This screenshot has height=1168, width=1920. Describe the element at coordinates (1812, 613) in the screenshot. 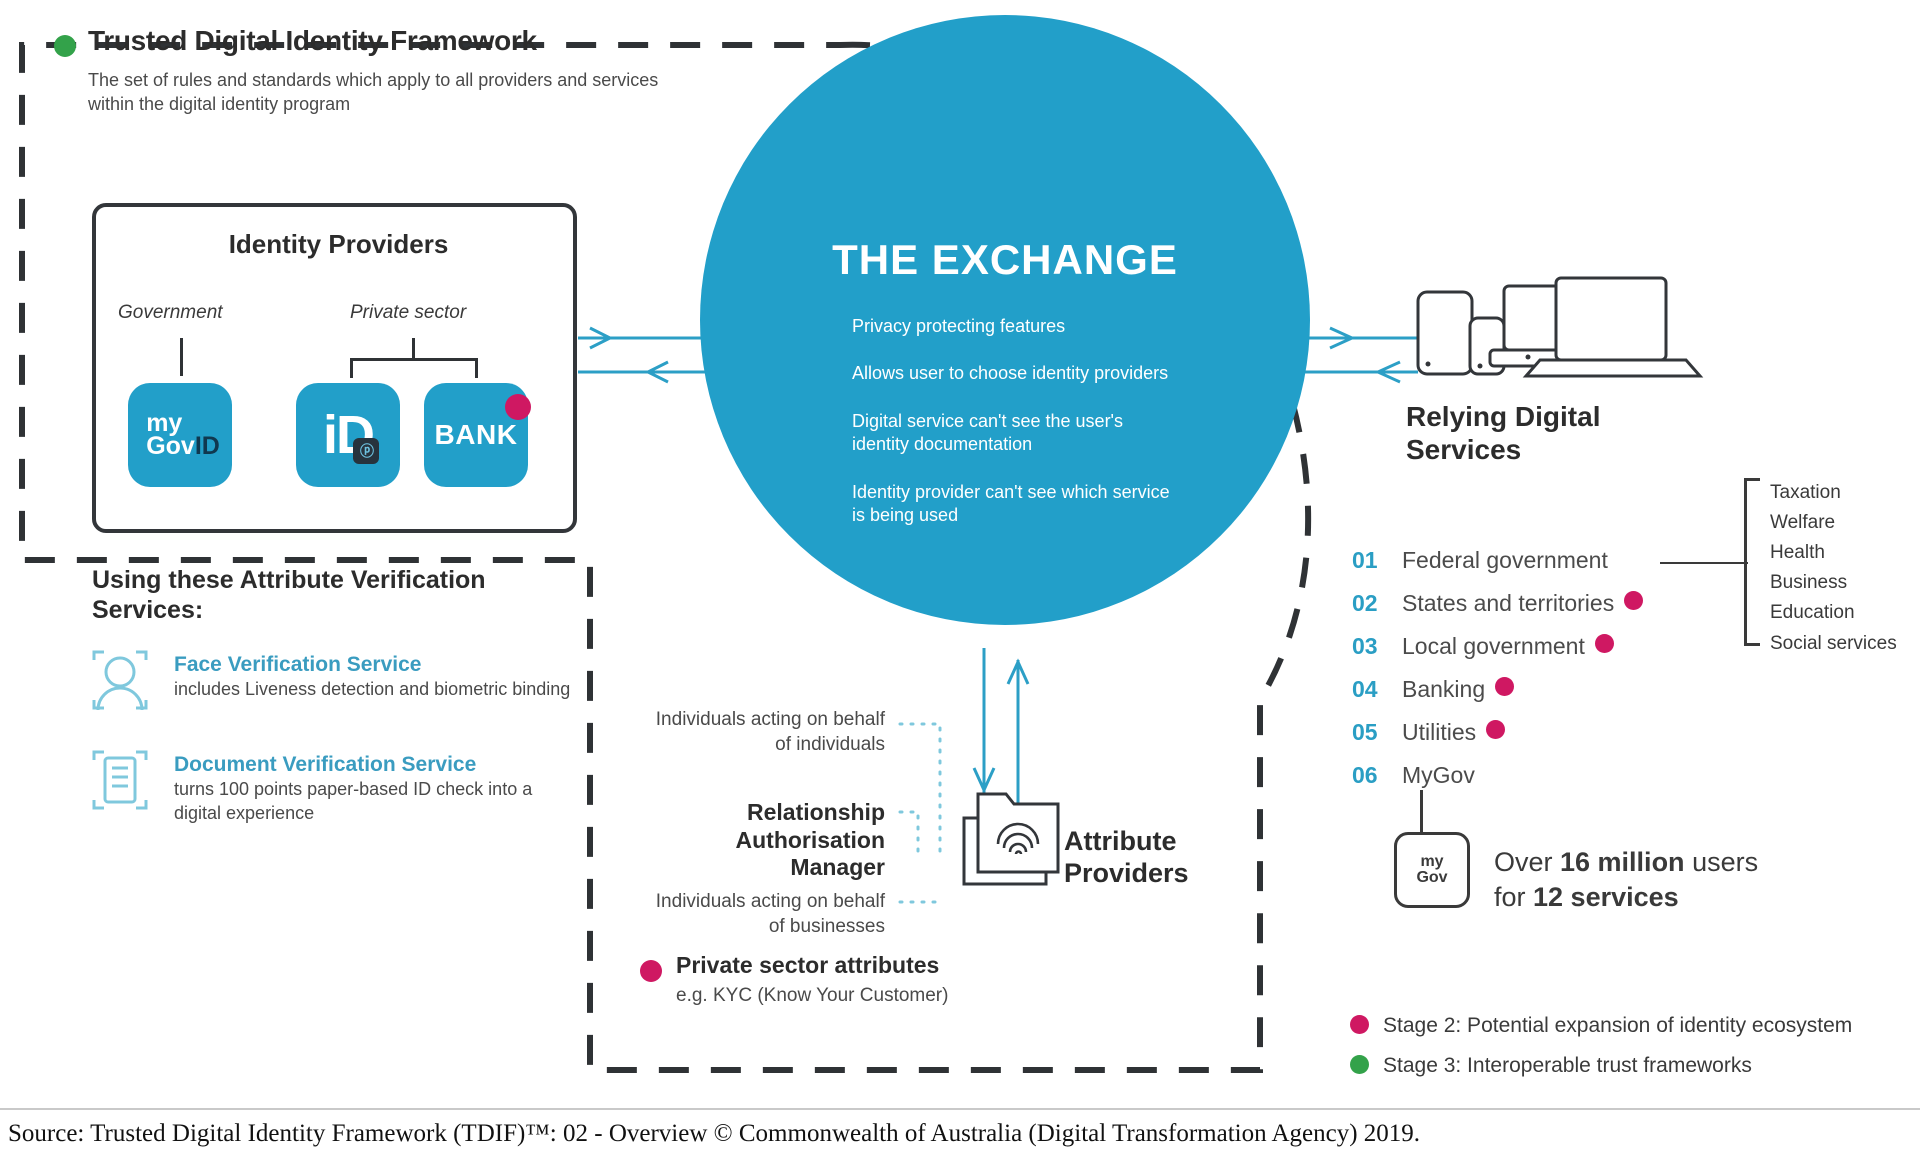

I see `taxonomy-item: Education` at that location.